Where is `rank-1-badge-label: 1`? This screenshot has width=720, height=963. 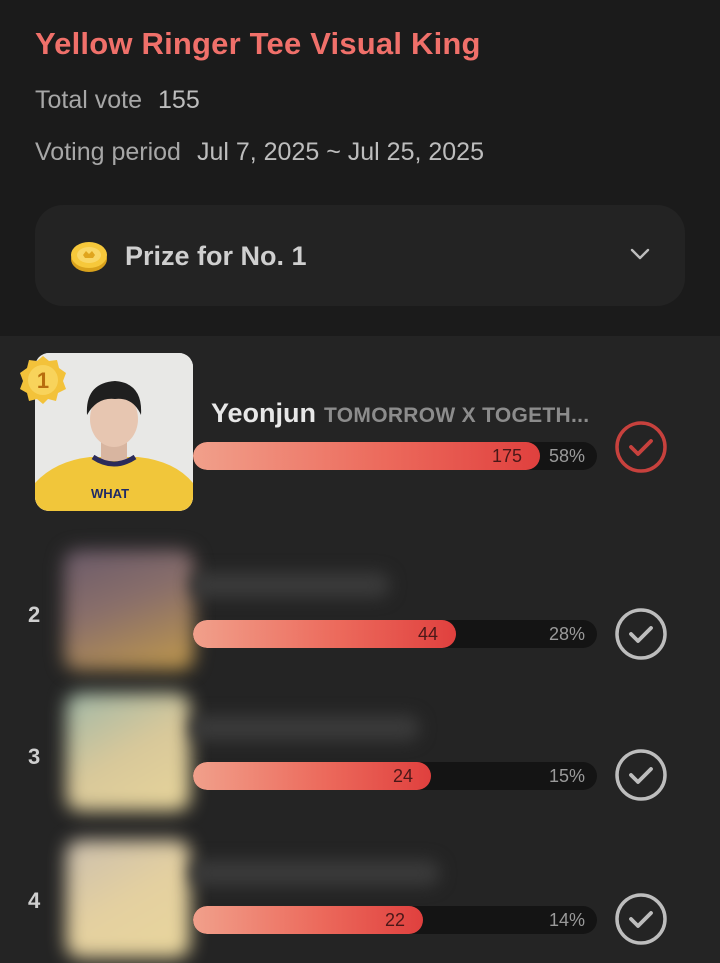
rank-1-badge-label: 1 is located at coordinates (43, 380).